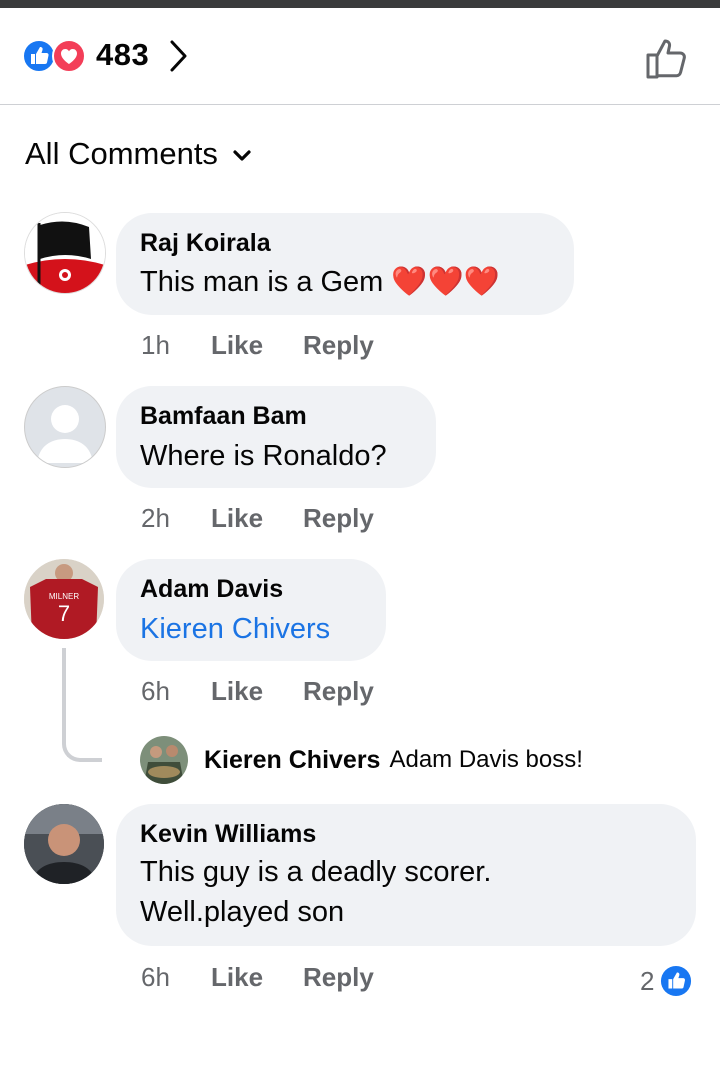  I want to click on reply-preview: Kieren Chivers Adam Davis boss!, so click(361, 760).